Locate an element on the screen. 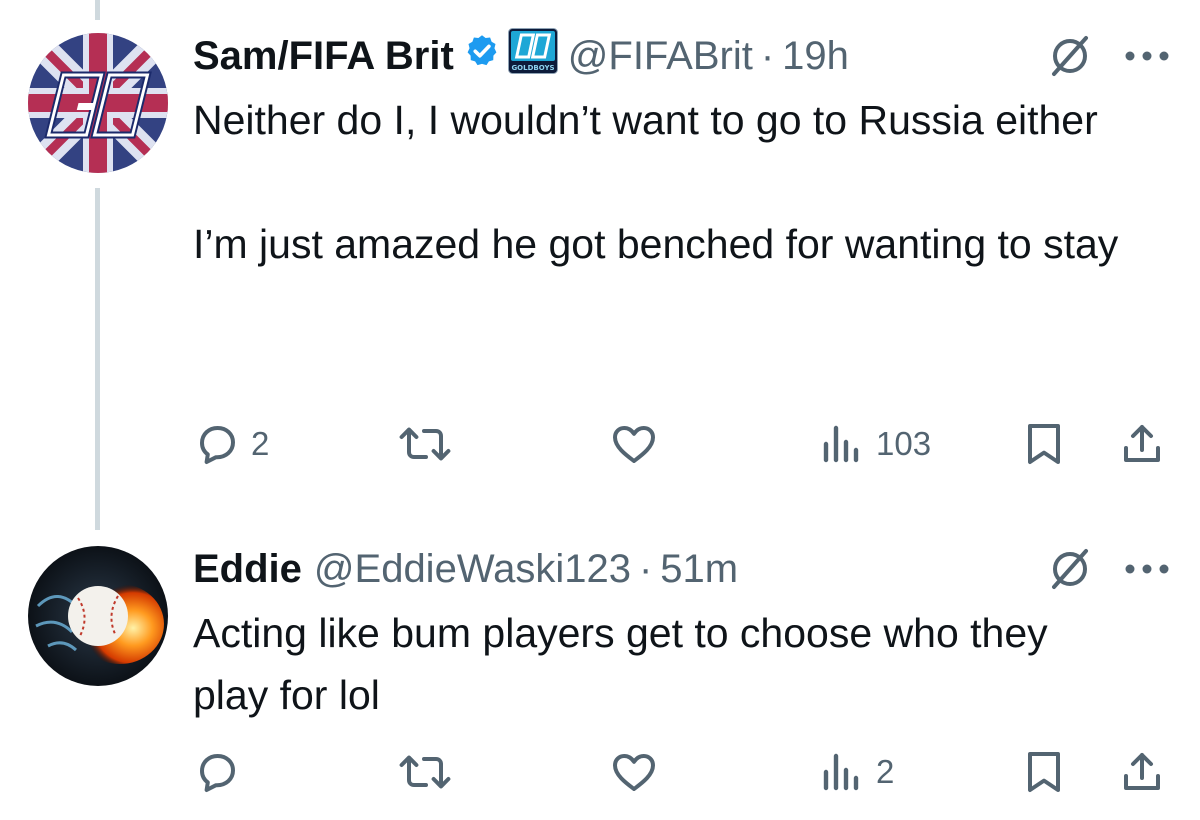 The image size is (1200, 820). views-count: 103 is located at coordinates (904, 443).